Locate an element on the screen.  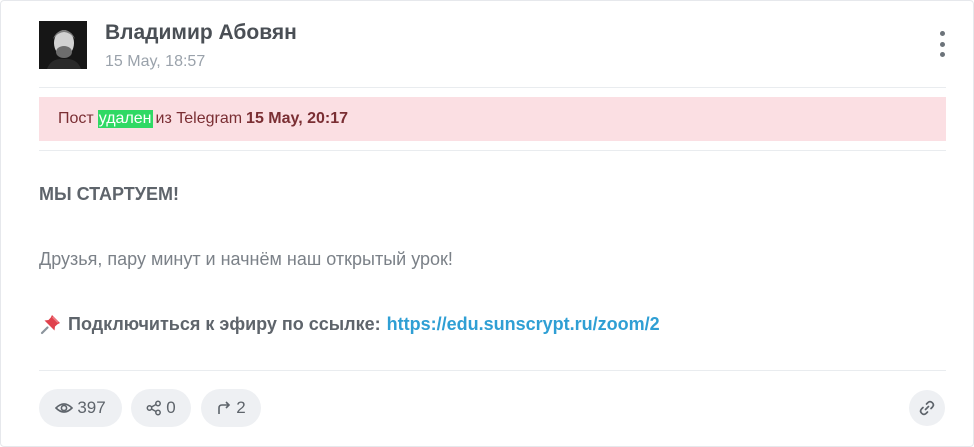
shares-button: 0 is located at coordinates (161, 408).